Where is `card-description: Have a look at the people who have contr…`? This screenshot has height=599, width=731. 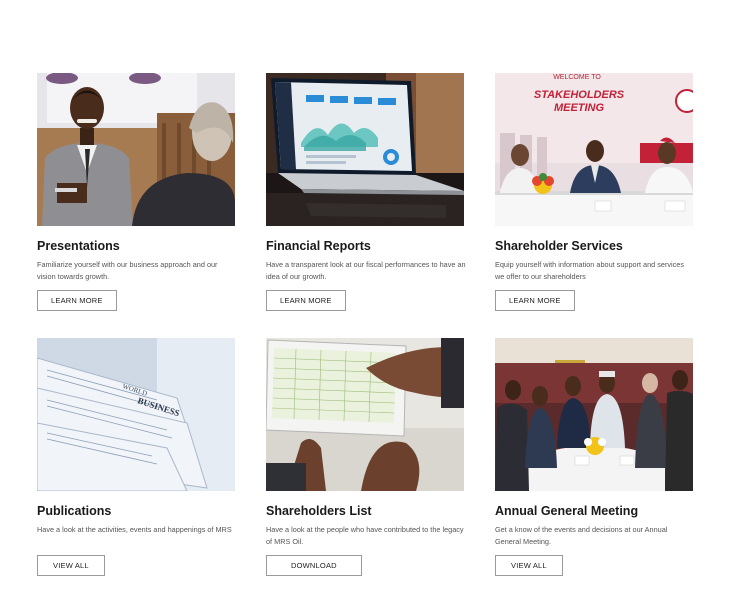
card-description: Have a look at the people who have contr… is located at coordinates (365, 535).